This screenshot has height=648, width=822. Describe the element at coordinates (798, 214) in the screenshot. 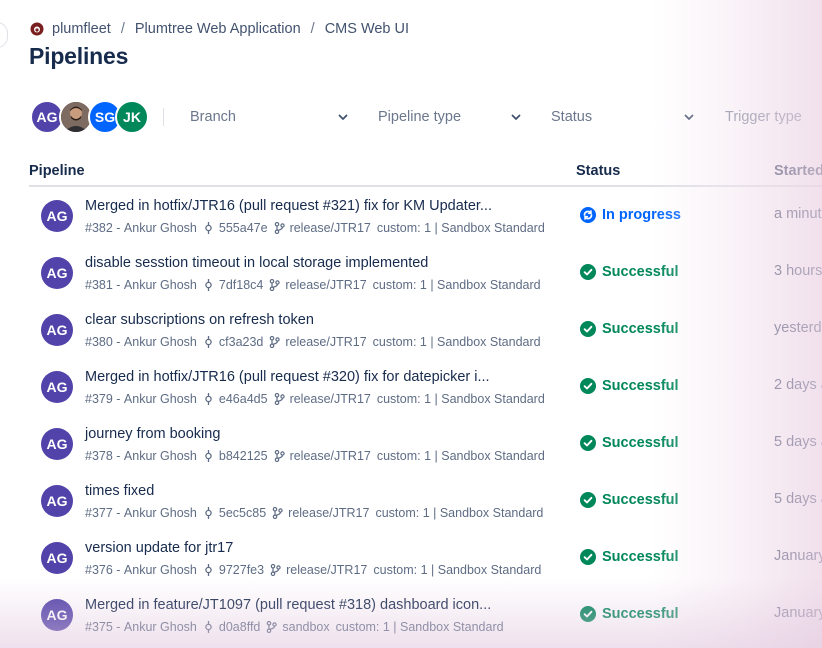

I see `started-time: a minut` at that location.